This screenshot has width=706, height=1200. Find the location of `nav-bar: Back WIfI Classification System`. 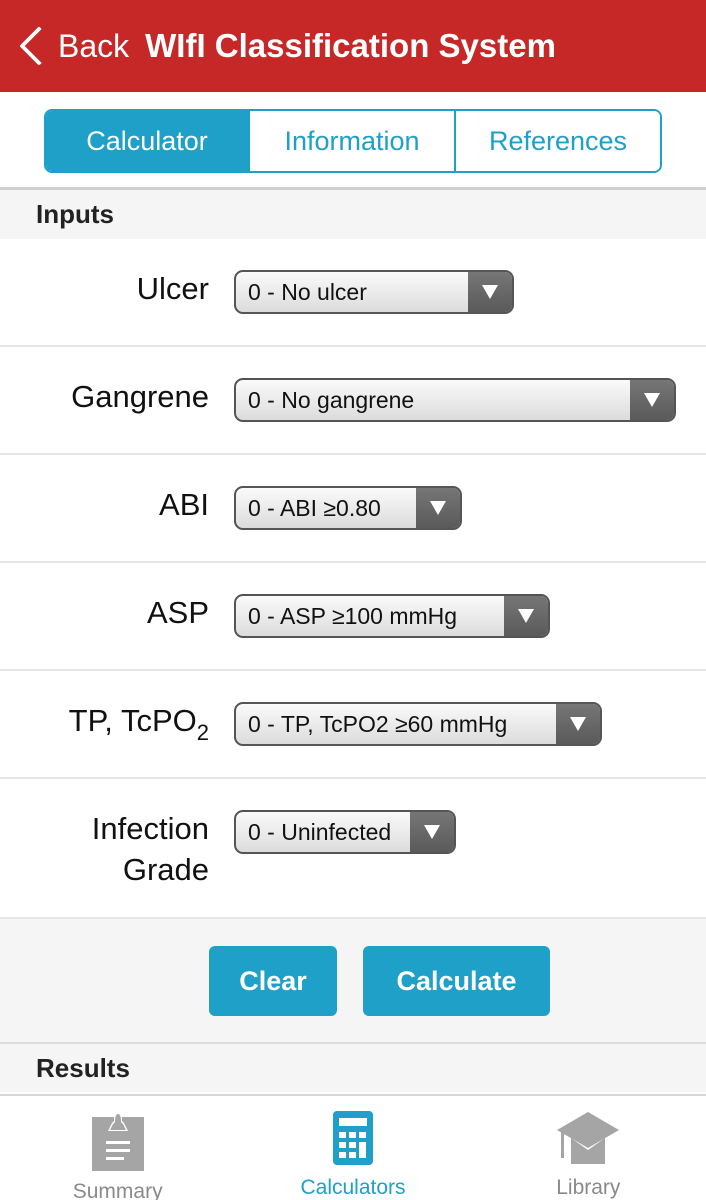

nav-bar: Back WIfI Classification System is located at coordinates (353, 46).